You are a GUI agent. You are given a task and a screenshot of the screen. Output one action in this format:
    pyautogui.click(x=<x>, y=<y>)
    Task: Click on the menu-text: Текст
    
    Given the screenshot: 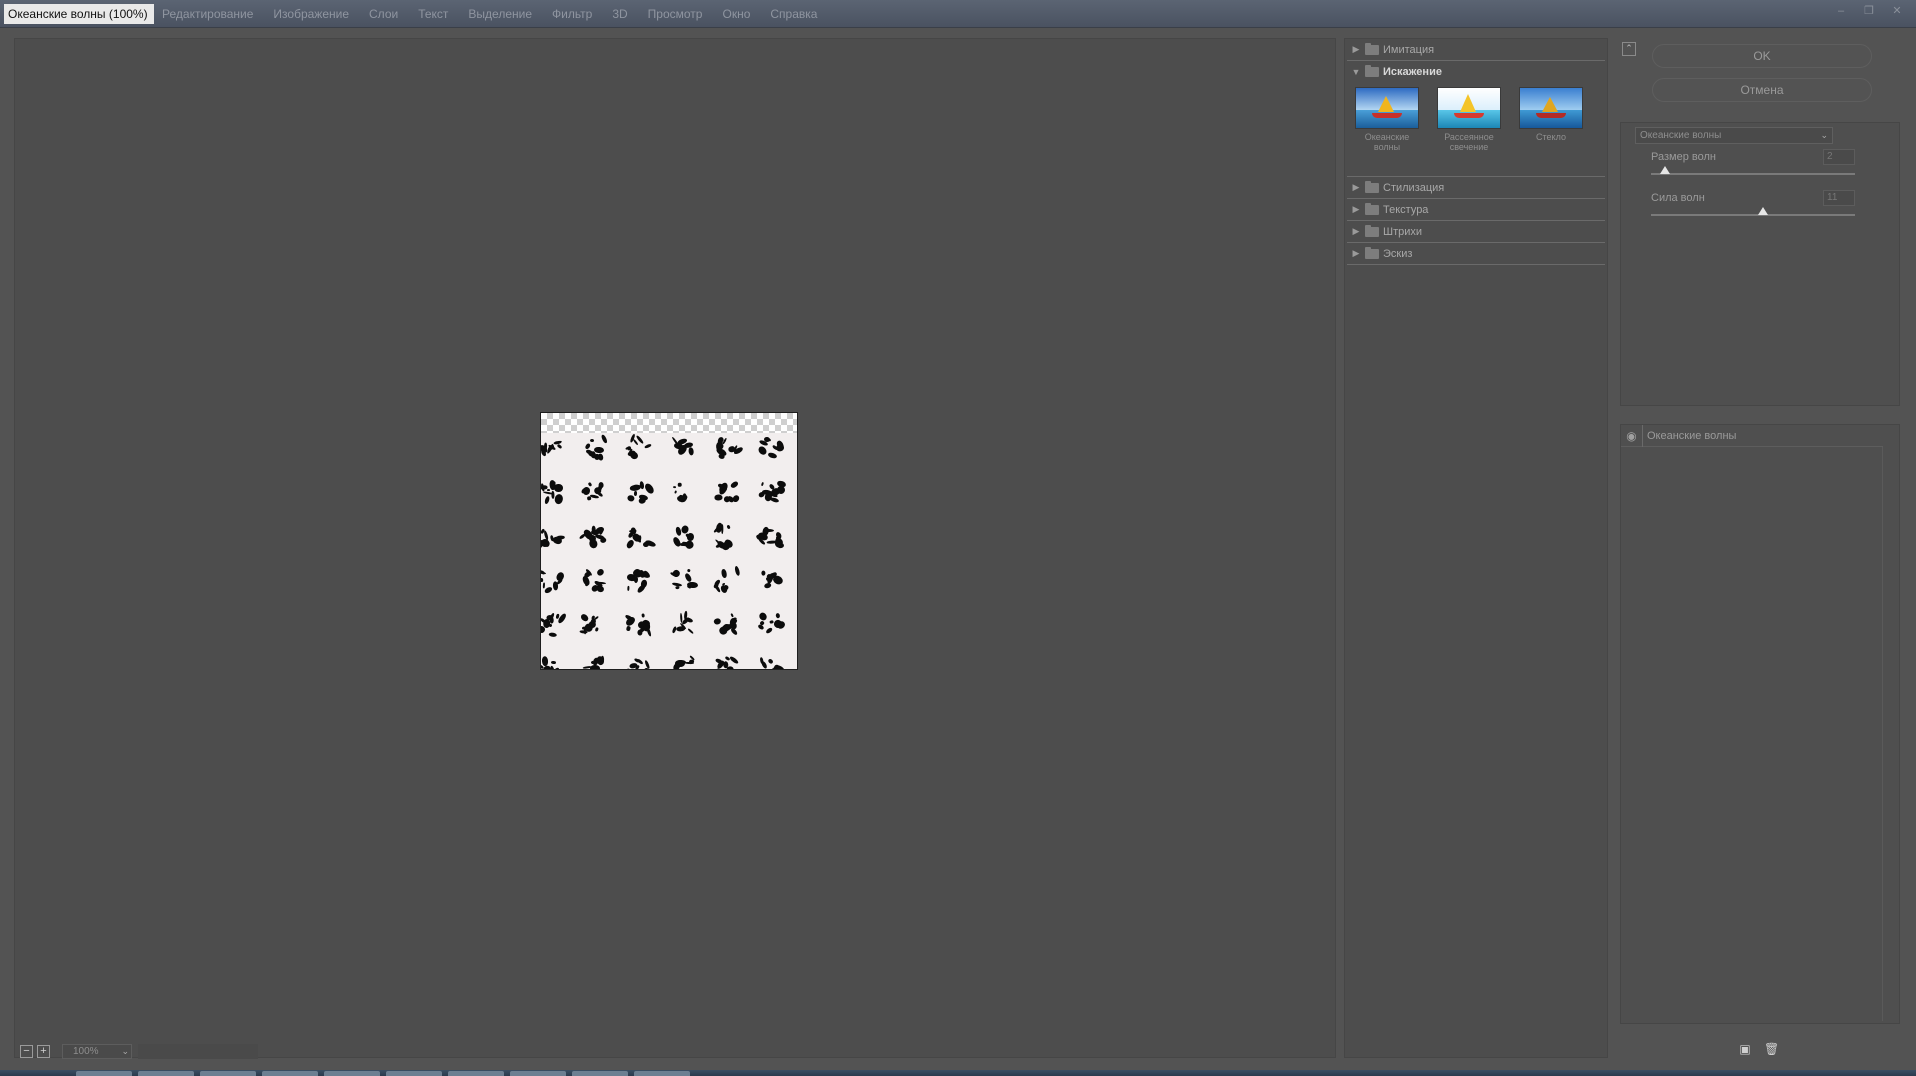 What is the action you would take?
    pyautogui.click(x=433, y=14)
    